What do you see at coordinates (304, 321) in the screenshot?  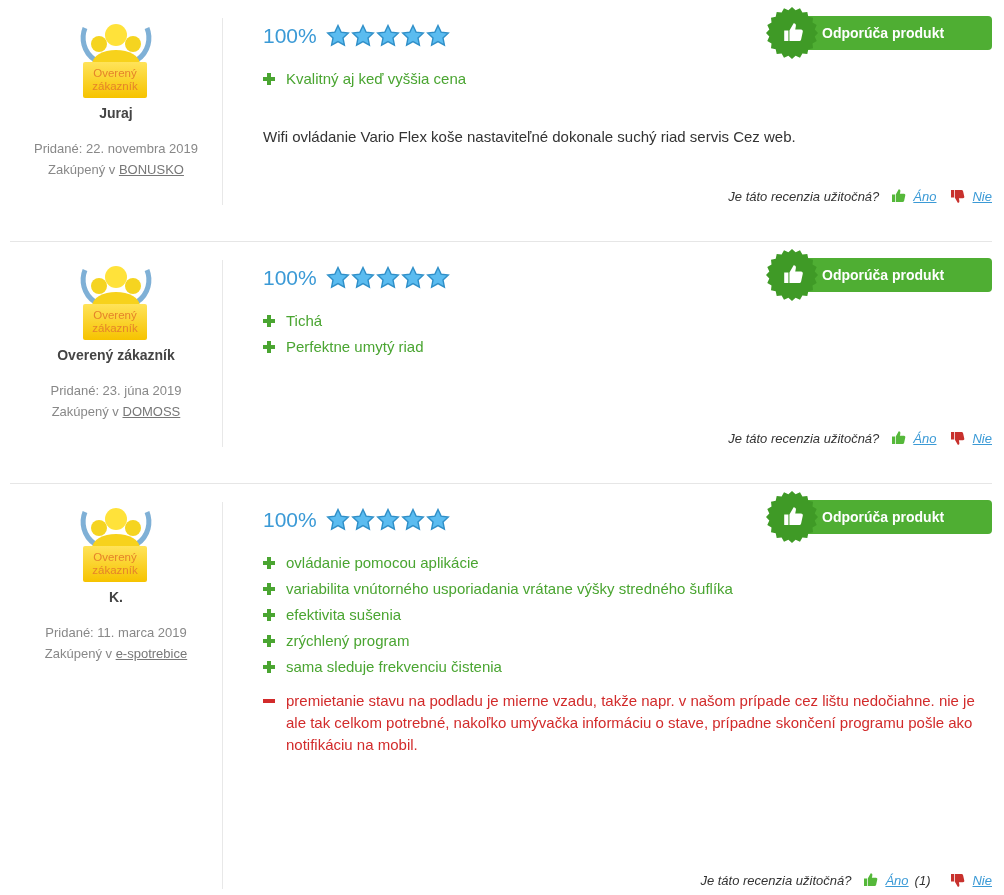 I see `pro-text: Tichá` at bounding box center [304, 321].